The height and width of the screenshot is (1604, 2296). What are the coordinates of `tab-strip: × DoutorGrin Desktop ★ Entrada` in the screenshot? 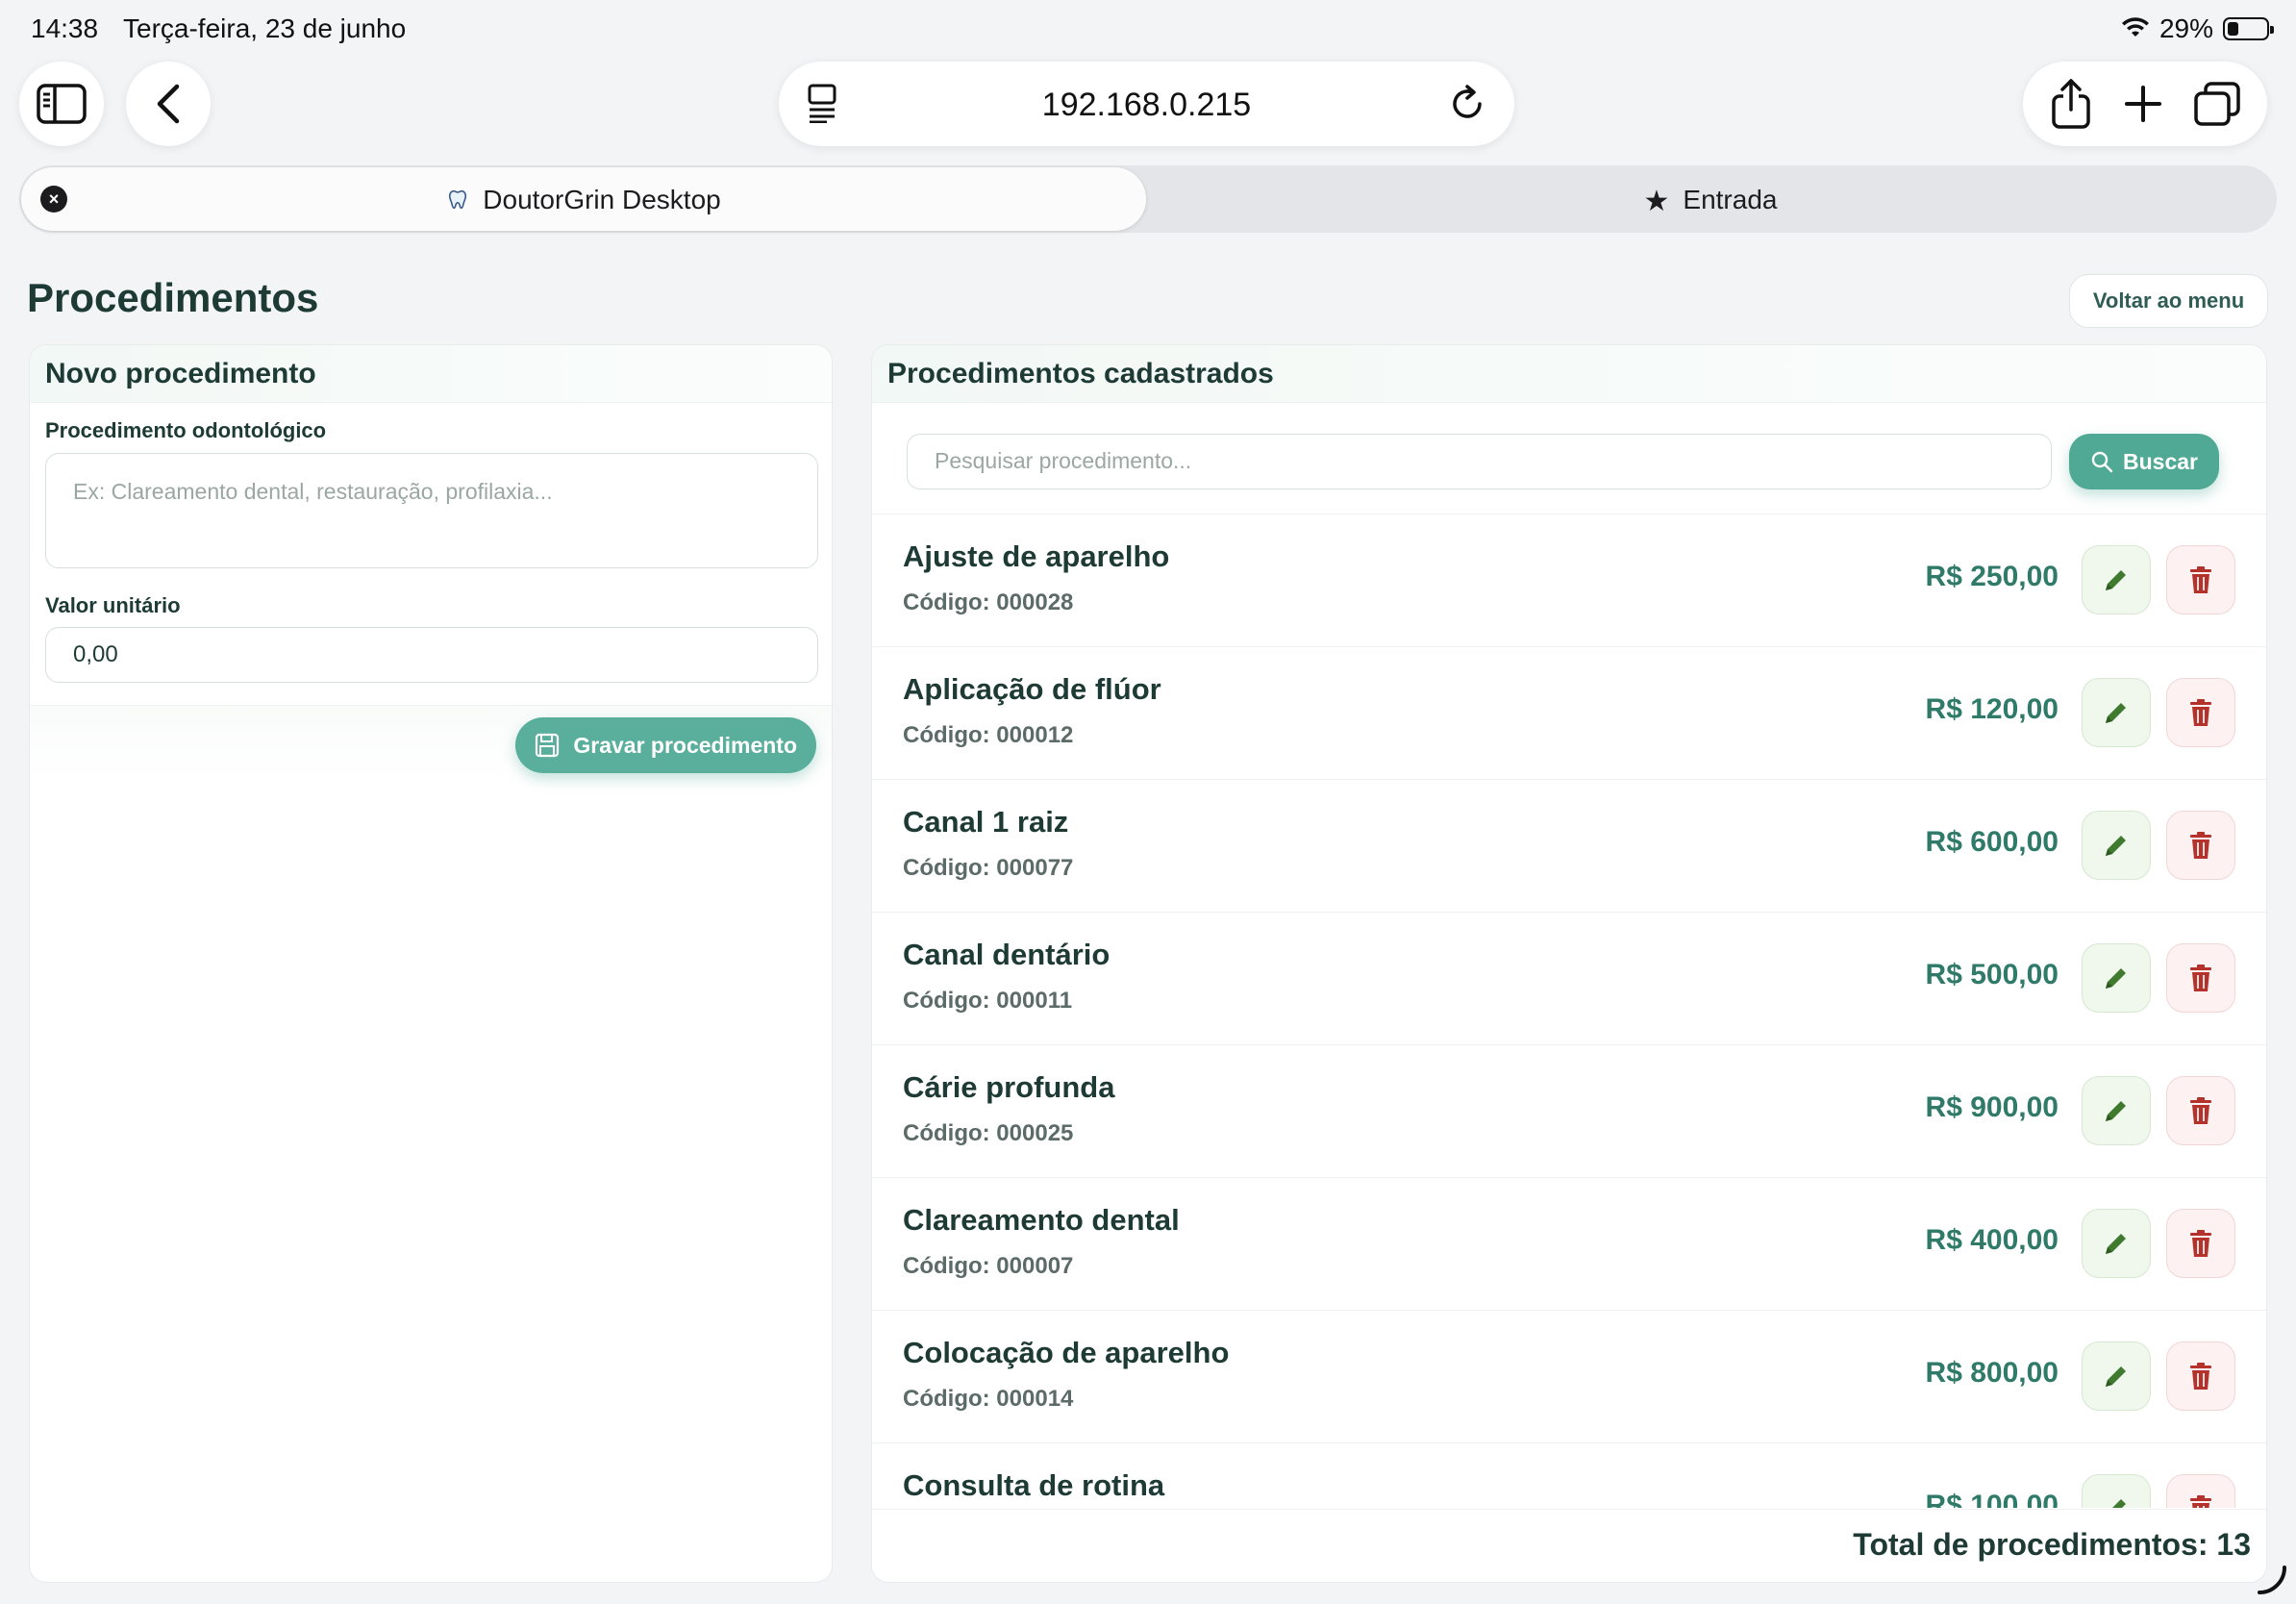 It's located at (1148, 199).